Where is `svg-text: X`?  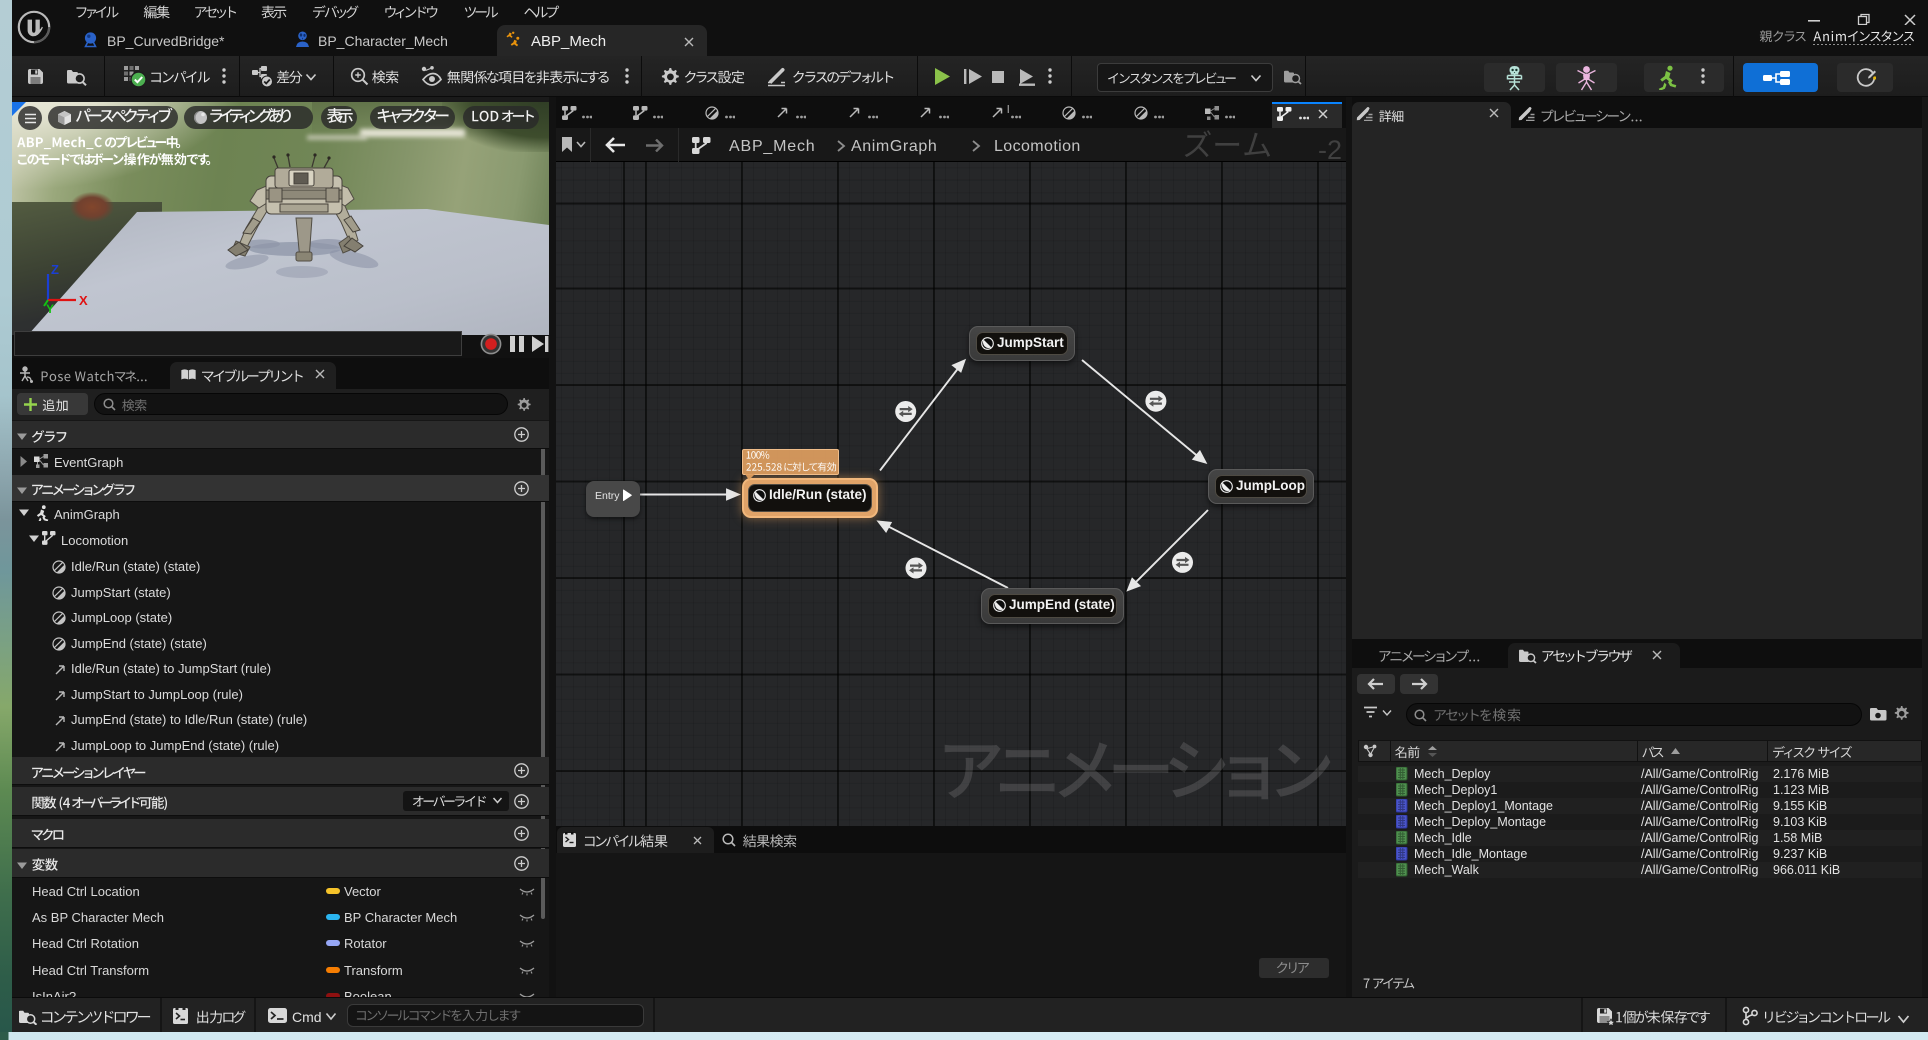
svg-text: X is located at coordinates (83, 300).